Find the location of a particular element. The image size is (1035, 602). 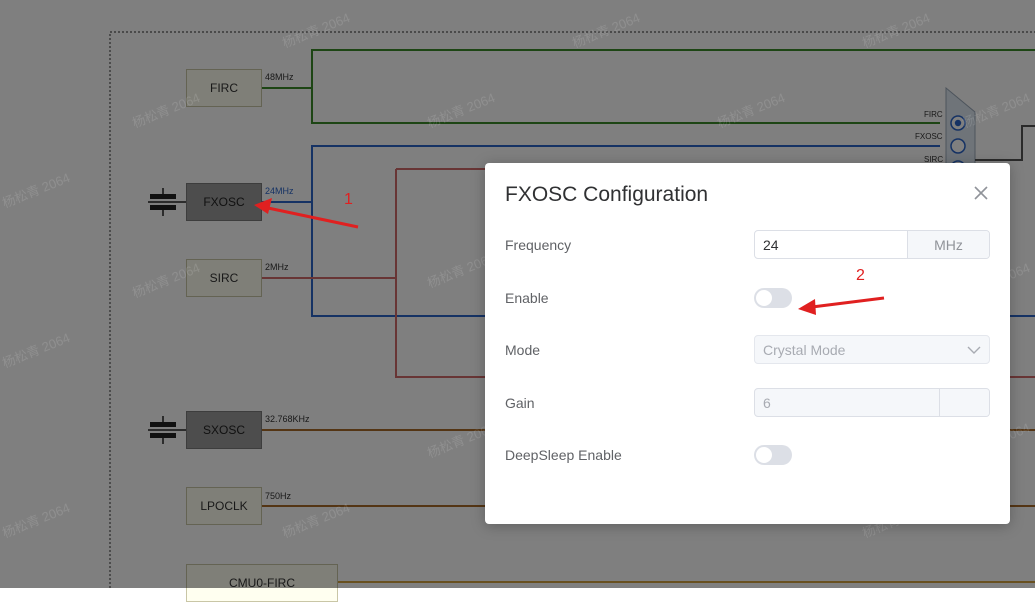

enable-label: Enable is located at coordinates (527, 298).